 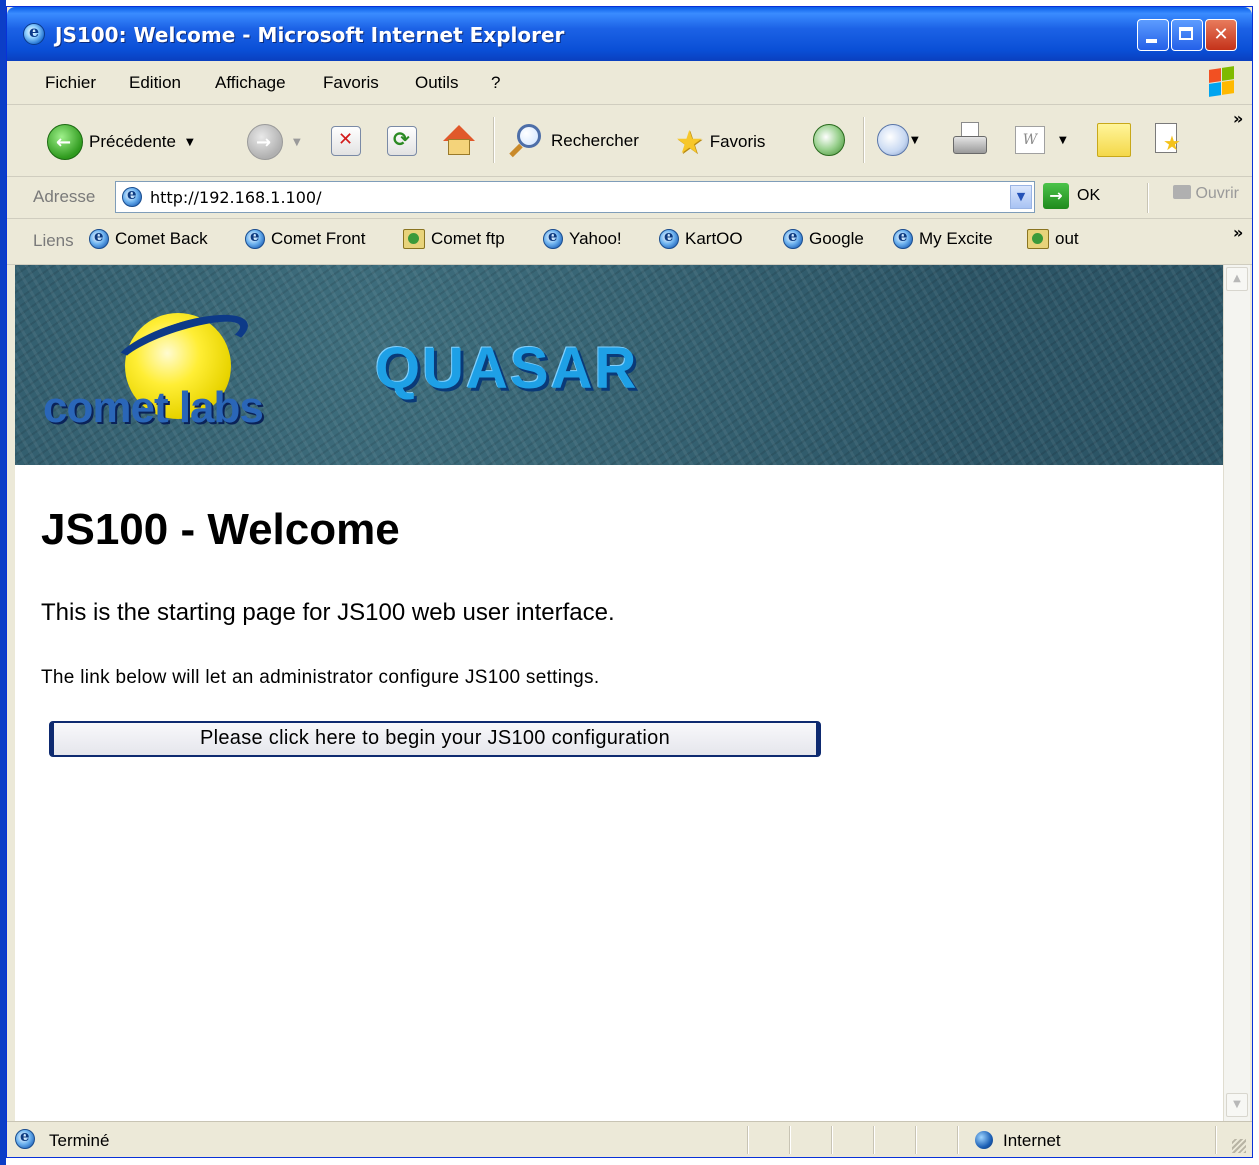 I want to click on link-out: out, so click(x=1053, y=239).